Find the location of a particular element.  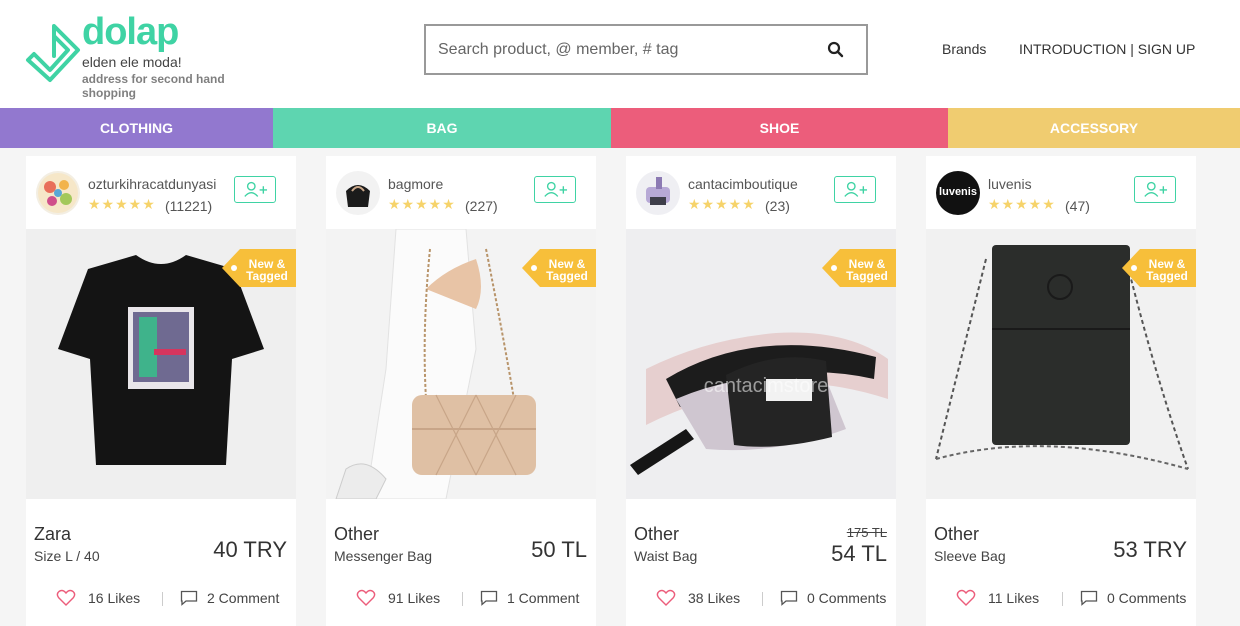

seller-avatar-text: luvenis is located at coordinates (958, 192).